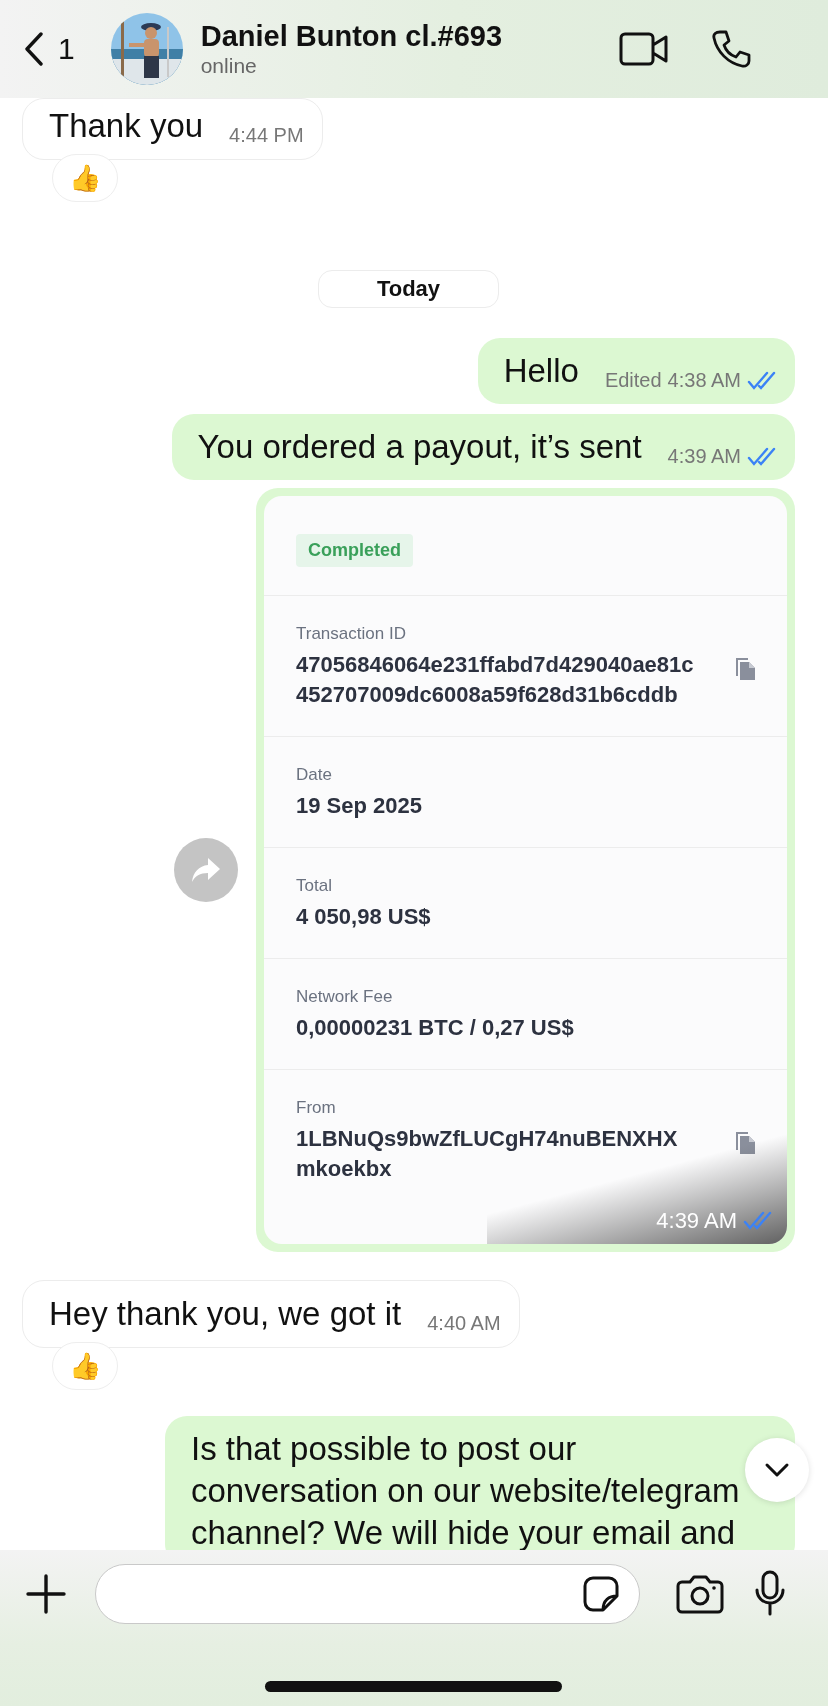 The width and height of the screenshot is (828, 1706). What do you see at coordinates (541, 371) in the screenshot?
I see `message-text: Hello` at bounding box center [541, 371].